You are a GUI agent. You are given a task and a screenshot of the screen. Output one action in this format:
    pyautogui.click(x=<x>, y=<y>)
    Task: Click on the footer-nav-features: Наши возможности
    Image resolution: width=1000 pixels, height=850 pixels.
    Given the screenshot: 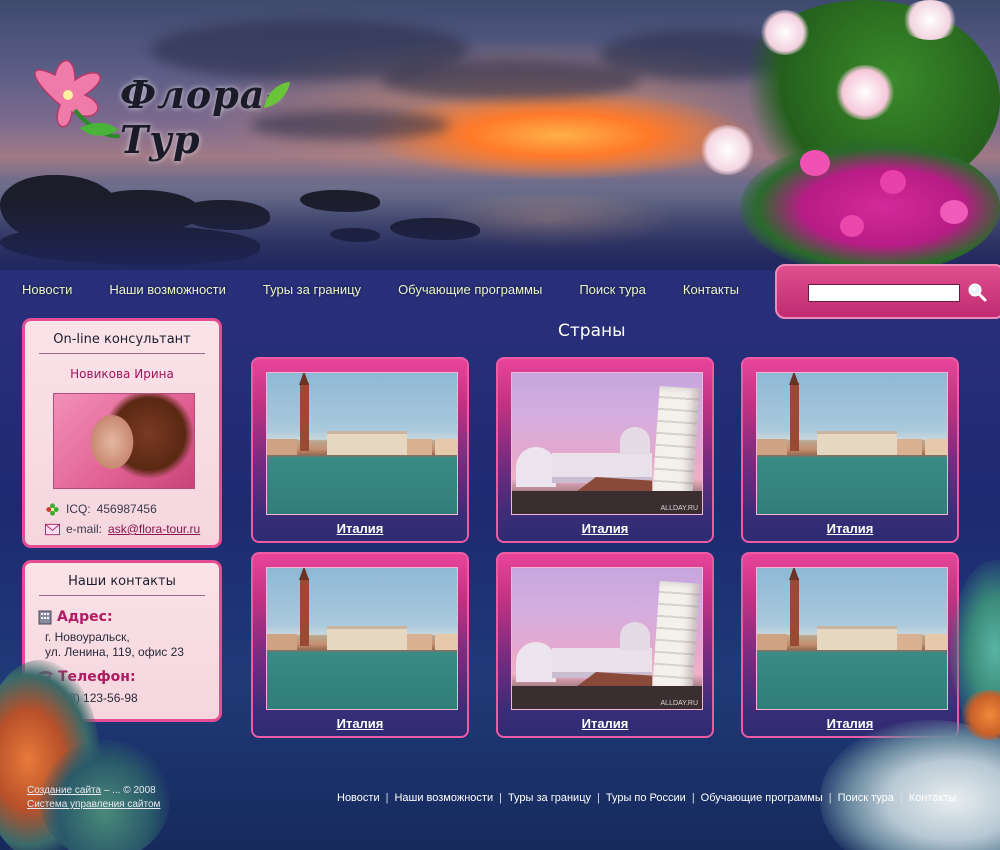 What is the action you would take?
    pyautogui.click(x=443, y=798)
    